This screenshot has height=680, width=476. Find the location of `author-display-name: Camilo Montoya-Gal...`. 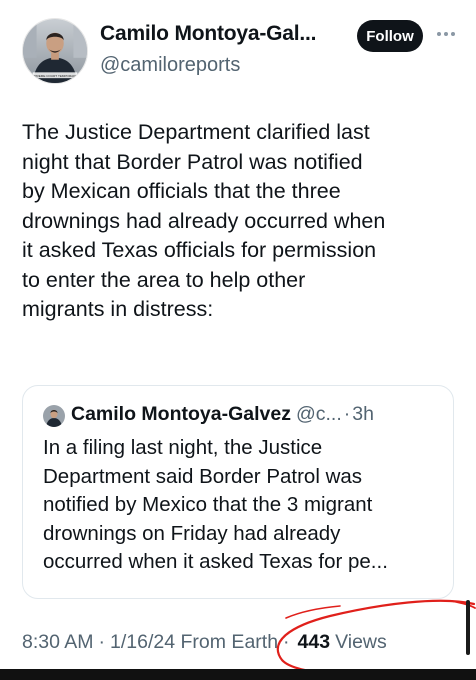

author-display-name: Camilo Montoya-Gal... is located at coordinates (208, 34).